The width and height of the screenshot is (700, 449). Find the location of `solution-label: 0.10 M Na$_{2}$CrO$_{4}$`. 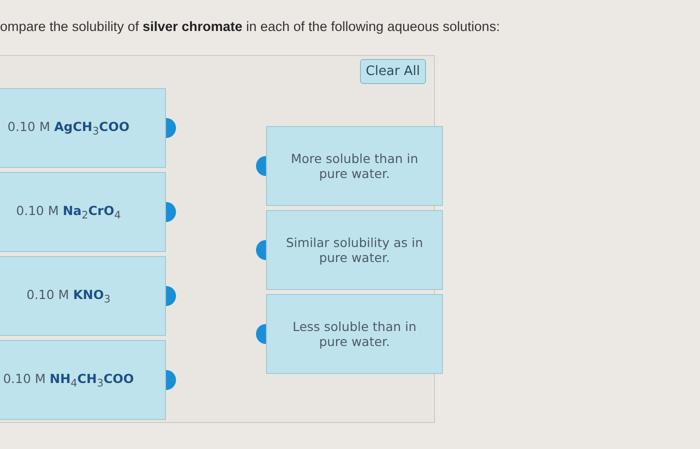

solution-label: 0.10 M Na$_{2}$CrO$_{4}$ is located at coordinates (68, 212).